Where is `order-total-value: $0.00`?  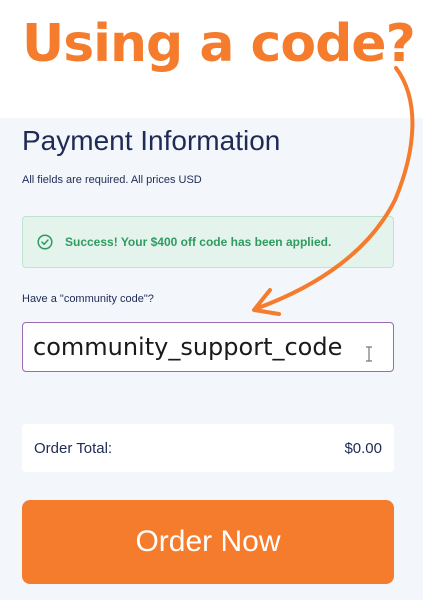
order-total-value: $0.00 is located at coordinates (363, 448).